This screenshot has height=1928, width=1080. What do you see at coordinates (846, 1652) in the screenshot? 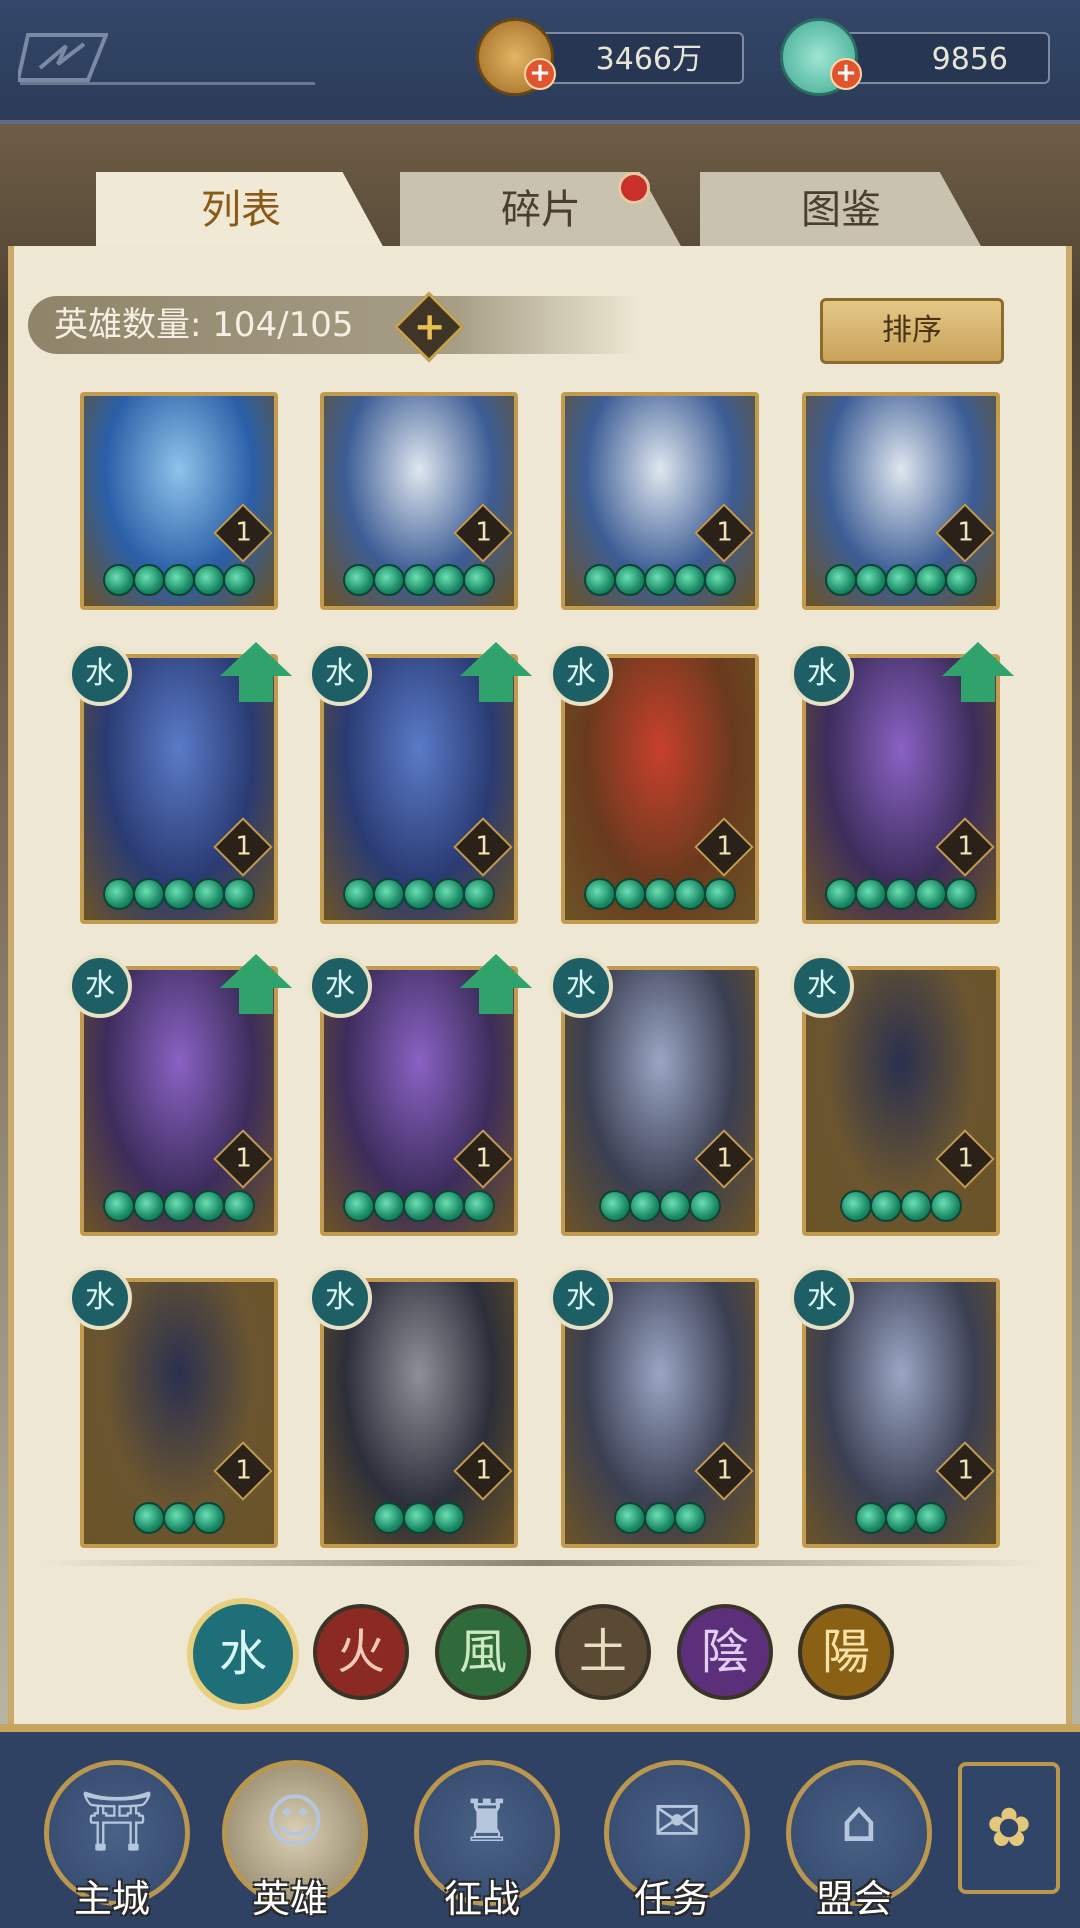
I see `element-filter-5: 陽` at bounding box center [846, 1652].